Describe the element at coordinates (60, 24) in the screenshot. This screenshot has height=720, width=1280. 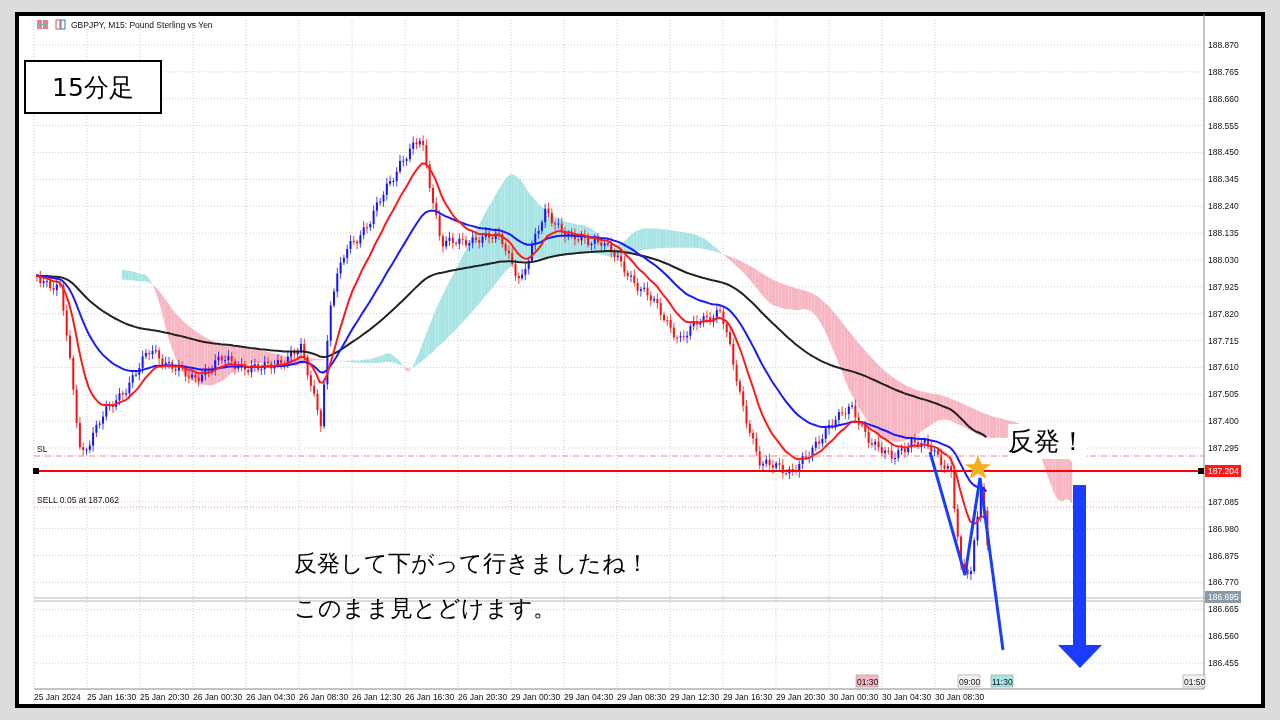
I see `indicator-icon` at that location.